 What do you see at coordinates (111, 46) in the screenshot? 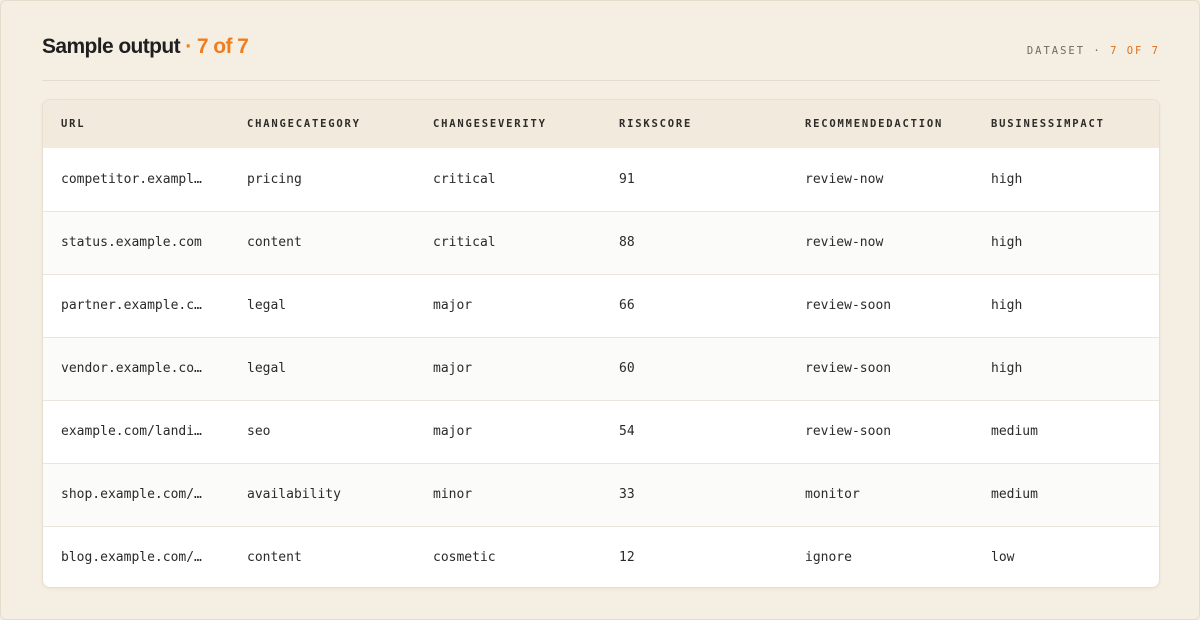
I see `title-text: Sample output` at bounding box center [111, 46].